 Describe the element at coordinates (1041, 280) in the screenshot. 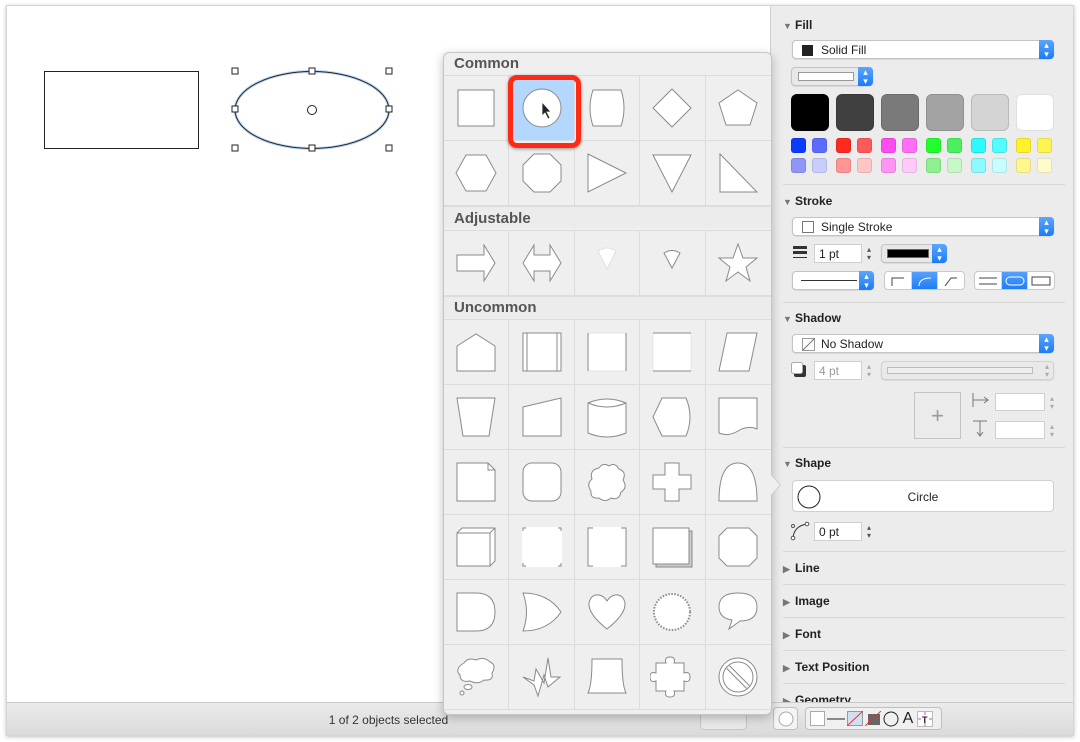

I see `square-cap-option` at that location.